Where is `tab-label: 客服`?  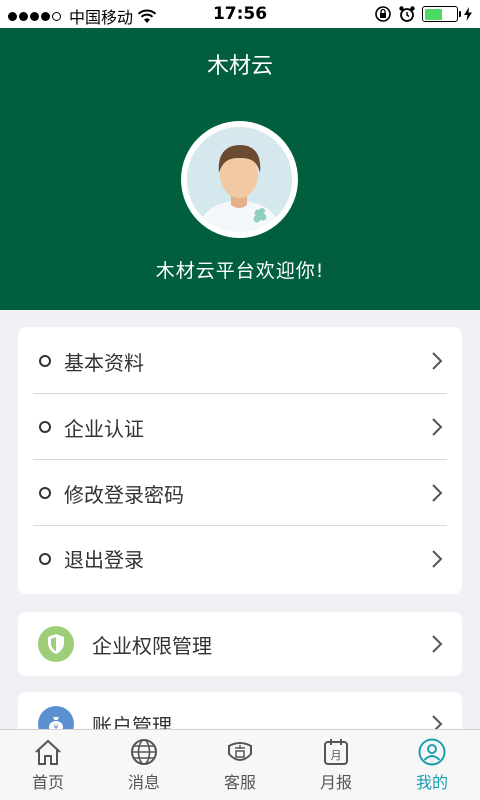 tab-label: 客服 is located at coordinates (239, 782).